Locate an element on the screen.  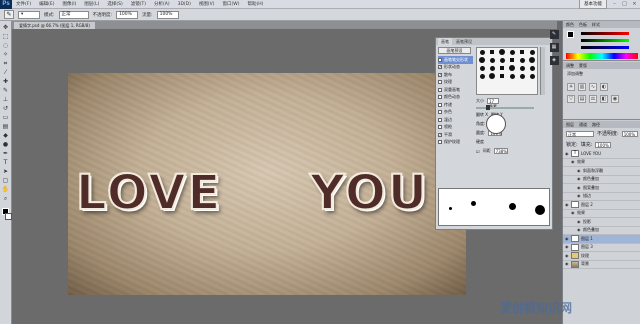
magic-wand-icon: ✧ is located at coordinates (6, 54).